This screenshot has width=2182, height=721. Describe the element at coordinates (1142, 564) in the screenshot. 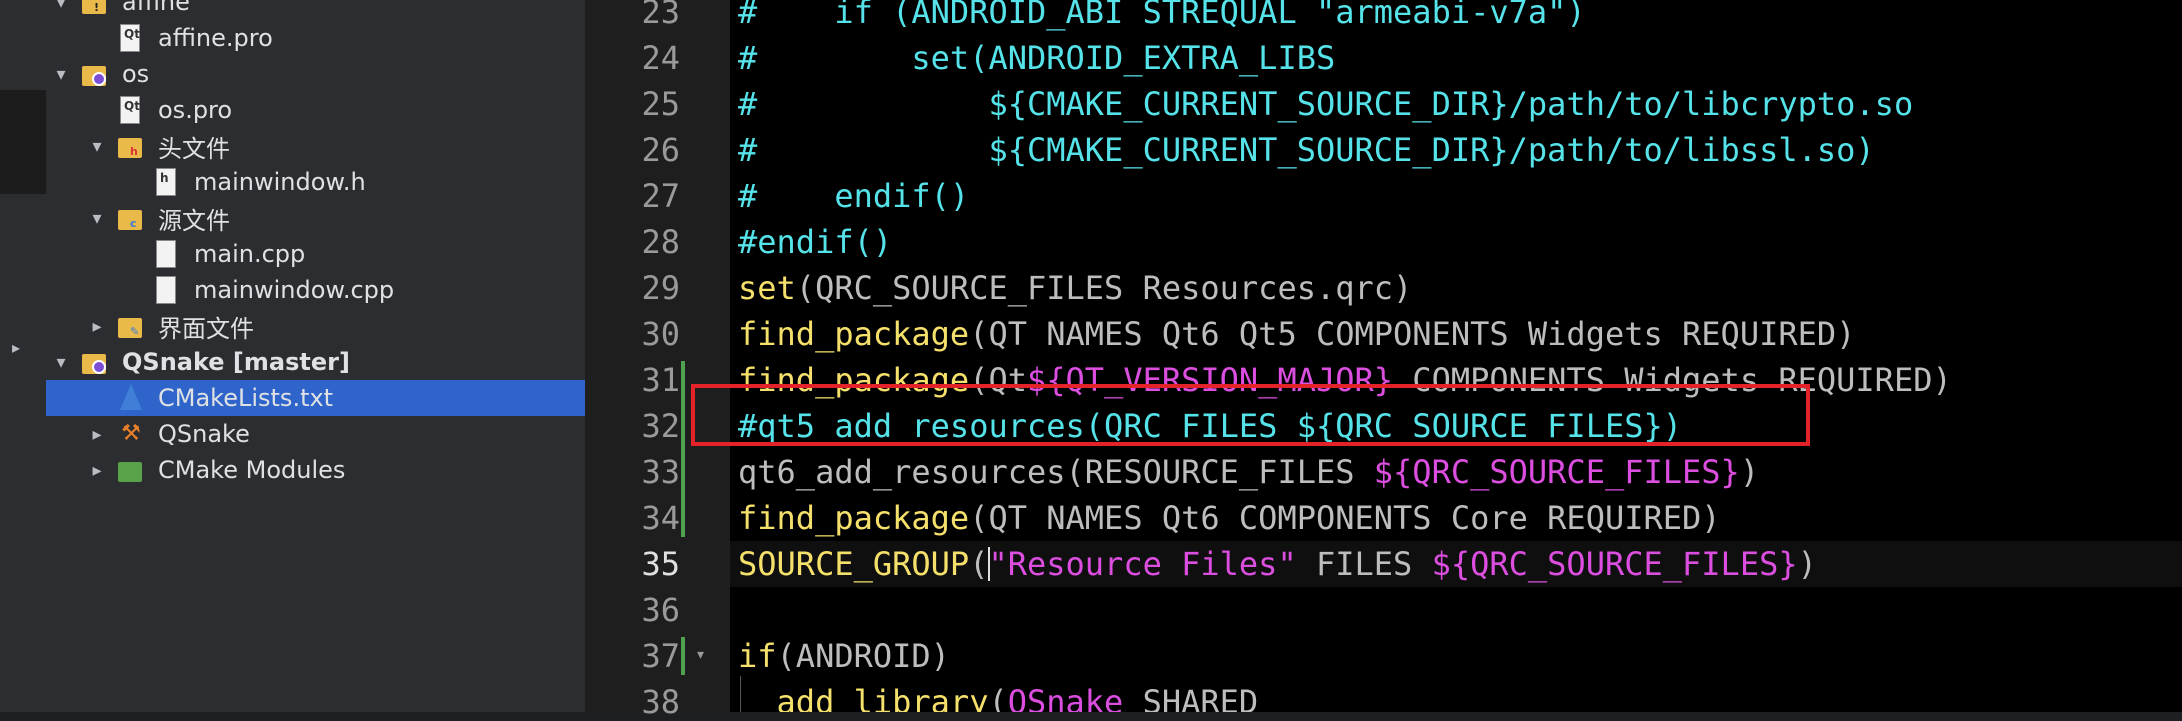

I see `code-token: "Resource Files"` at that location.